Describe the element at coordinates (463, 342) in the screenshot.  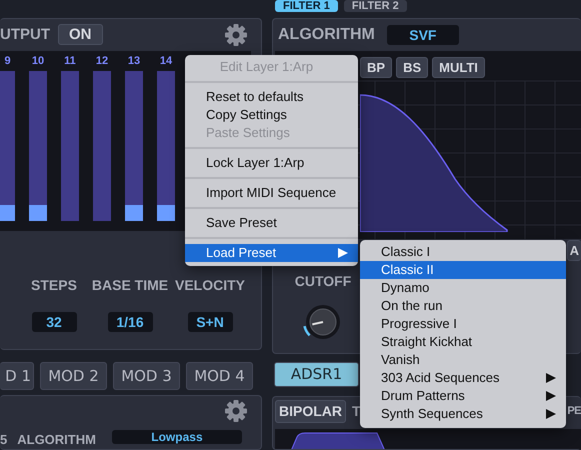
I see `menu-item: Straight Kickhat` at that location.